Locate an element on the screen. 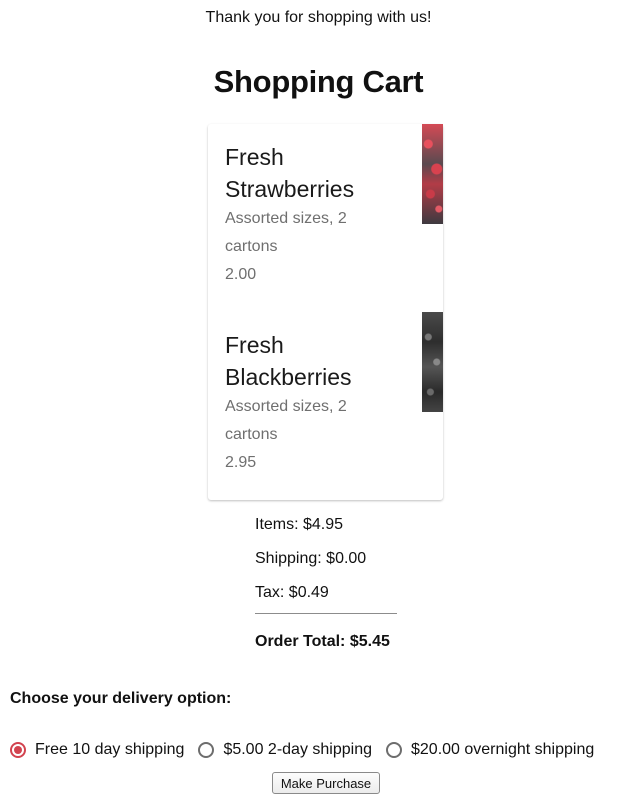  delivery-option-free: Free 10 day shipping is located at coordinates (97, 750).